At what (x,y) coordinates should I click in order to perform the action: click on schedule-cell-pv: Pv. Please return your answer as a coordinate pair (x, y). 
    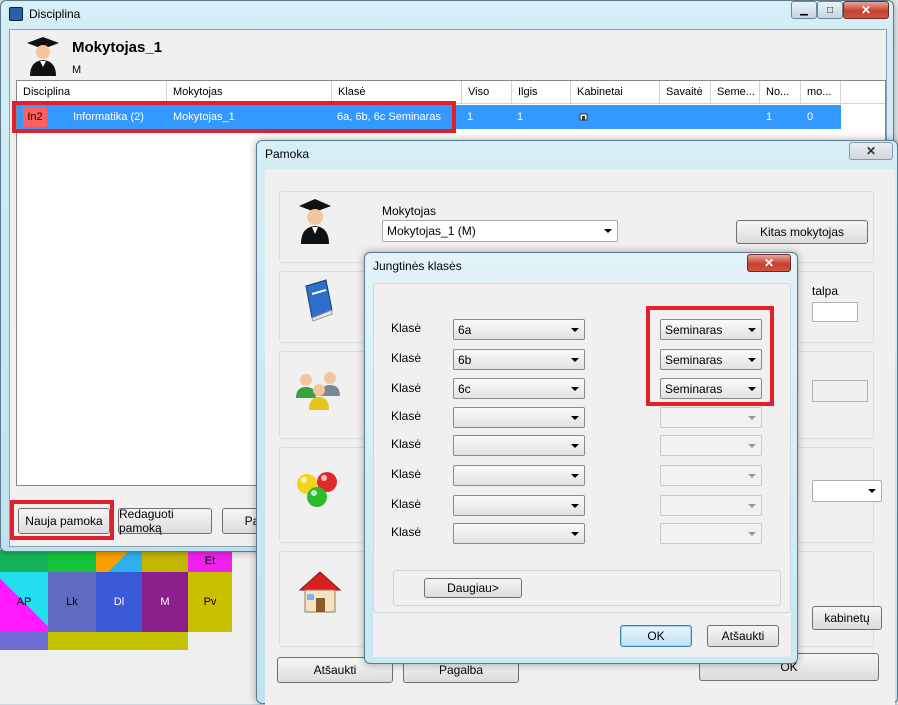
    Looking at the image, I should click on (210, 602).